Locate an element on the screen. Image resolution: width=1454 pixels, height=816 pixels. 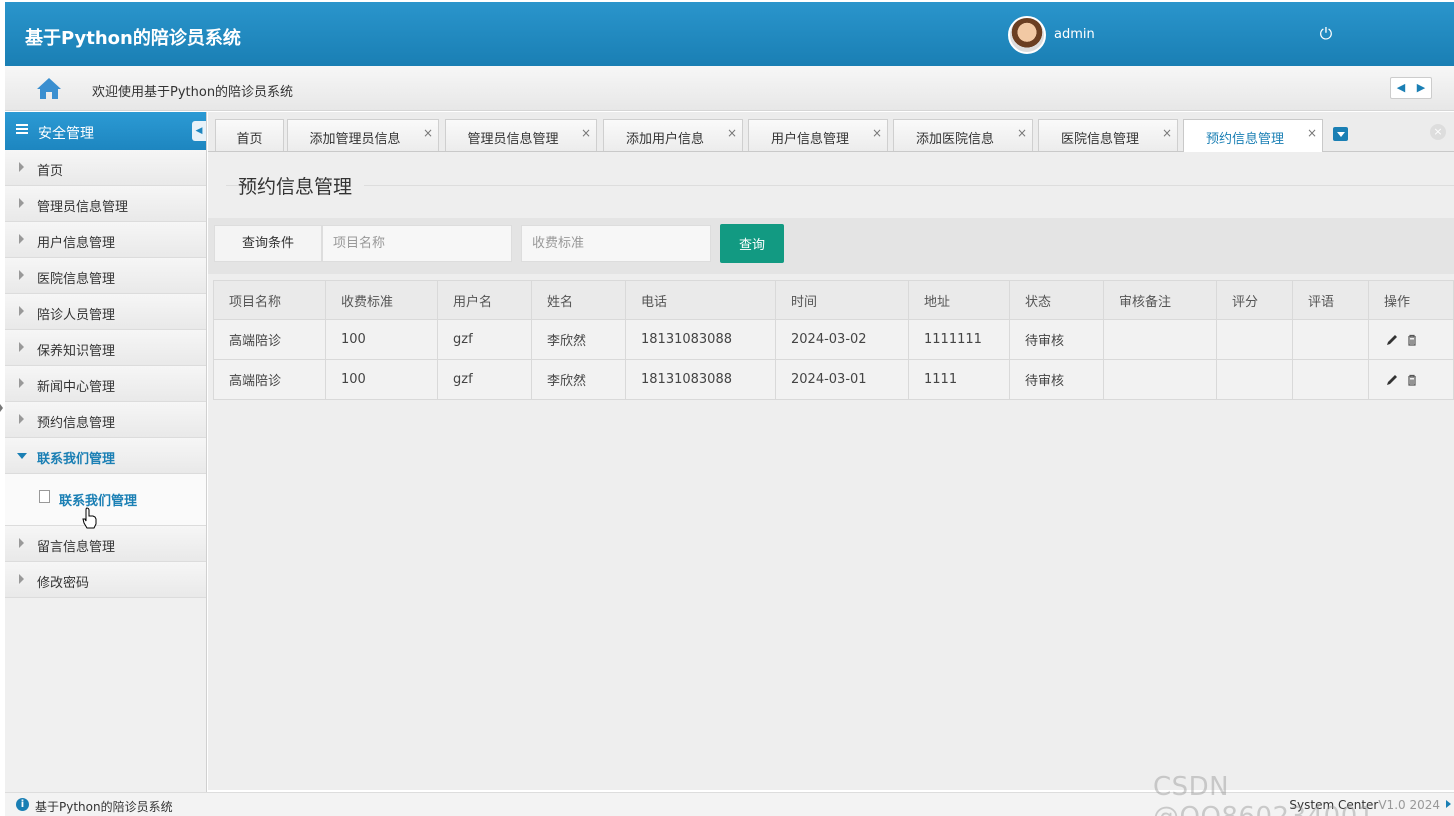
tab-home: 首页 is located at coordinates (249, 135).